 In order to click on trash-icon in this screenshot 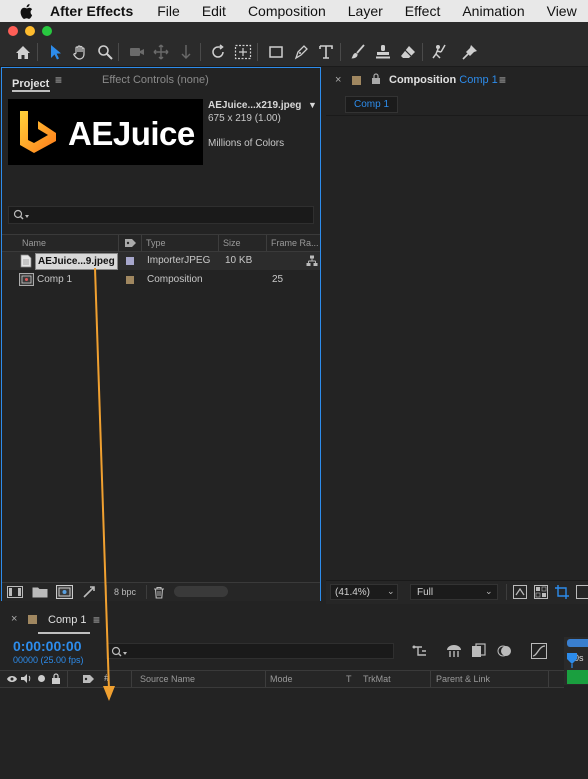, I will do `click(159, 592)`.